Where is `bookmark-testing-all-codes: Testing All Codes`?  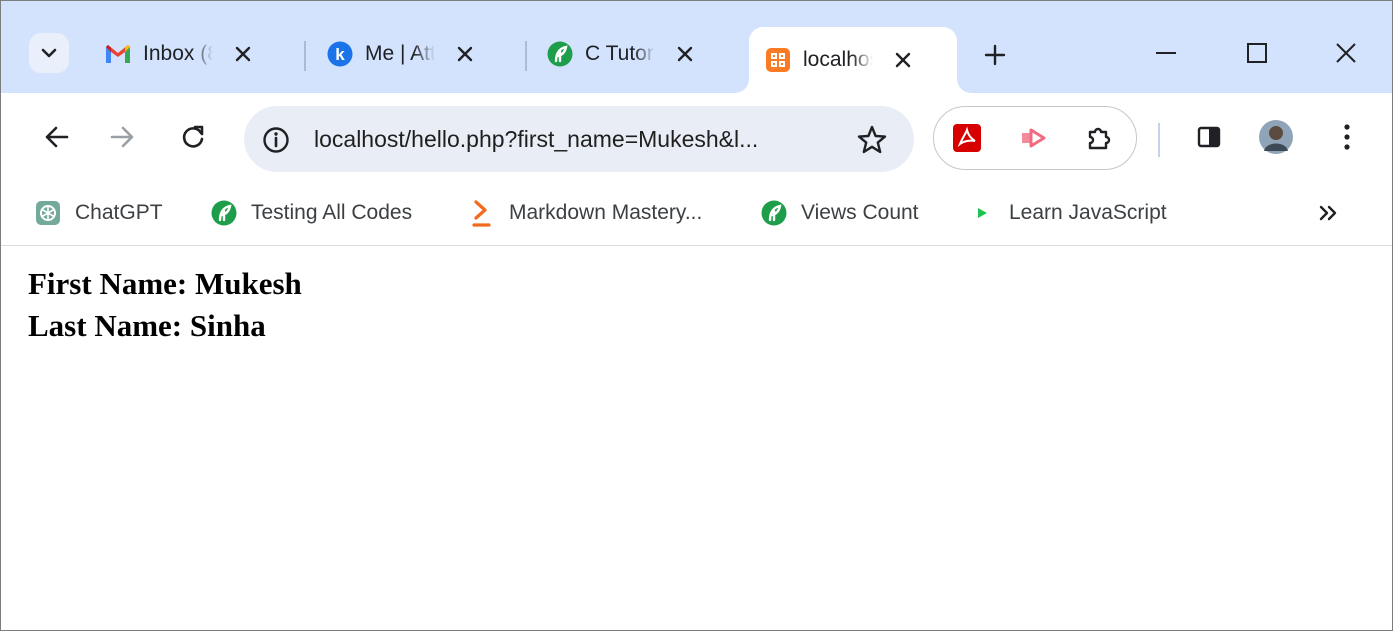
bookmark-testing-all-codes: Testing All Codes is located at coordinates (311, 213).